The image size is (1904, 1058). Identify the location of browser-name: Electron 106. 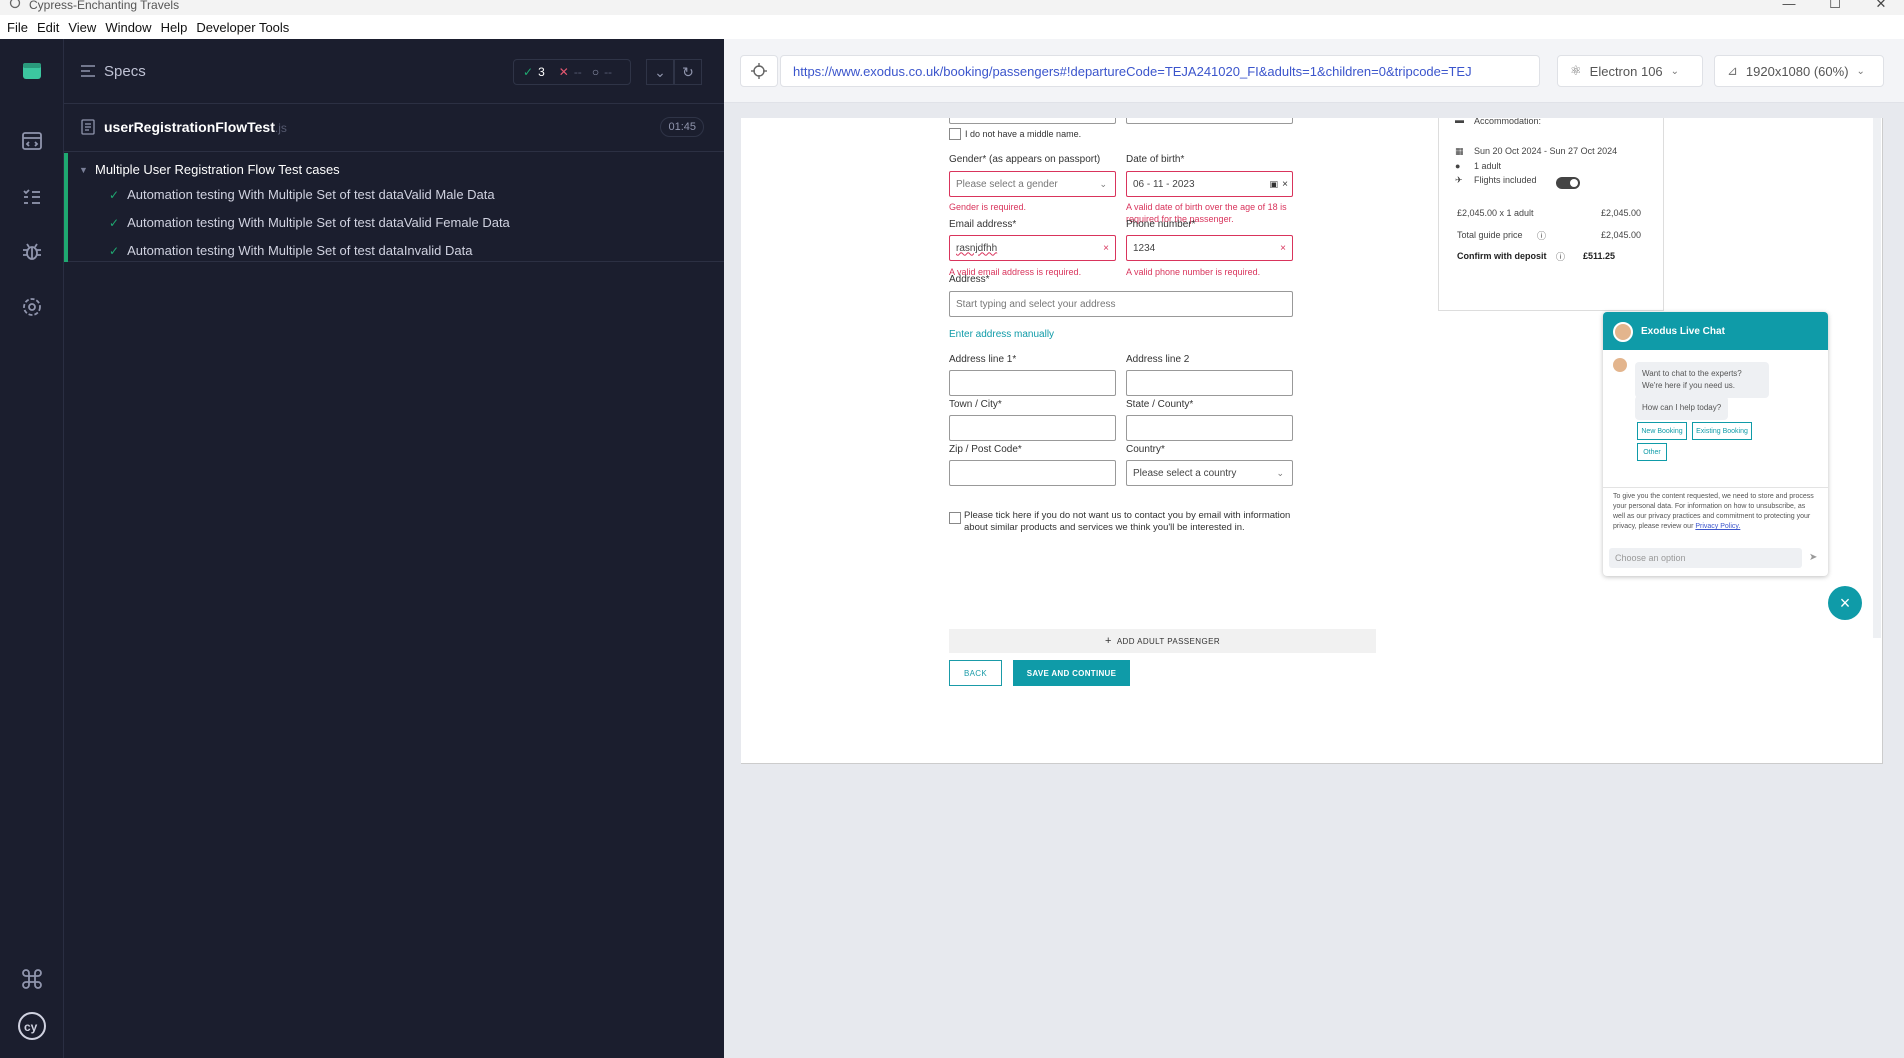
(1626, 71).